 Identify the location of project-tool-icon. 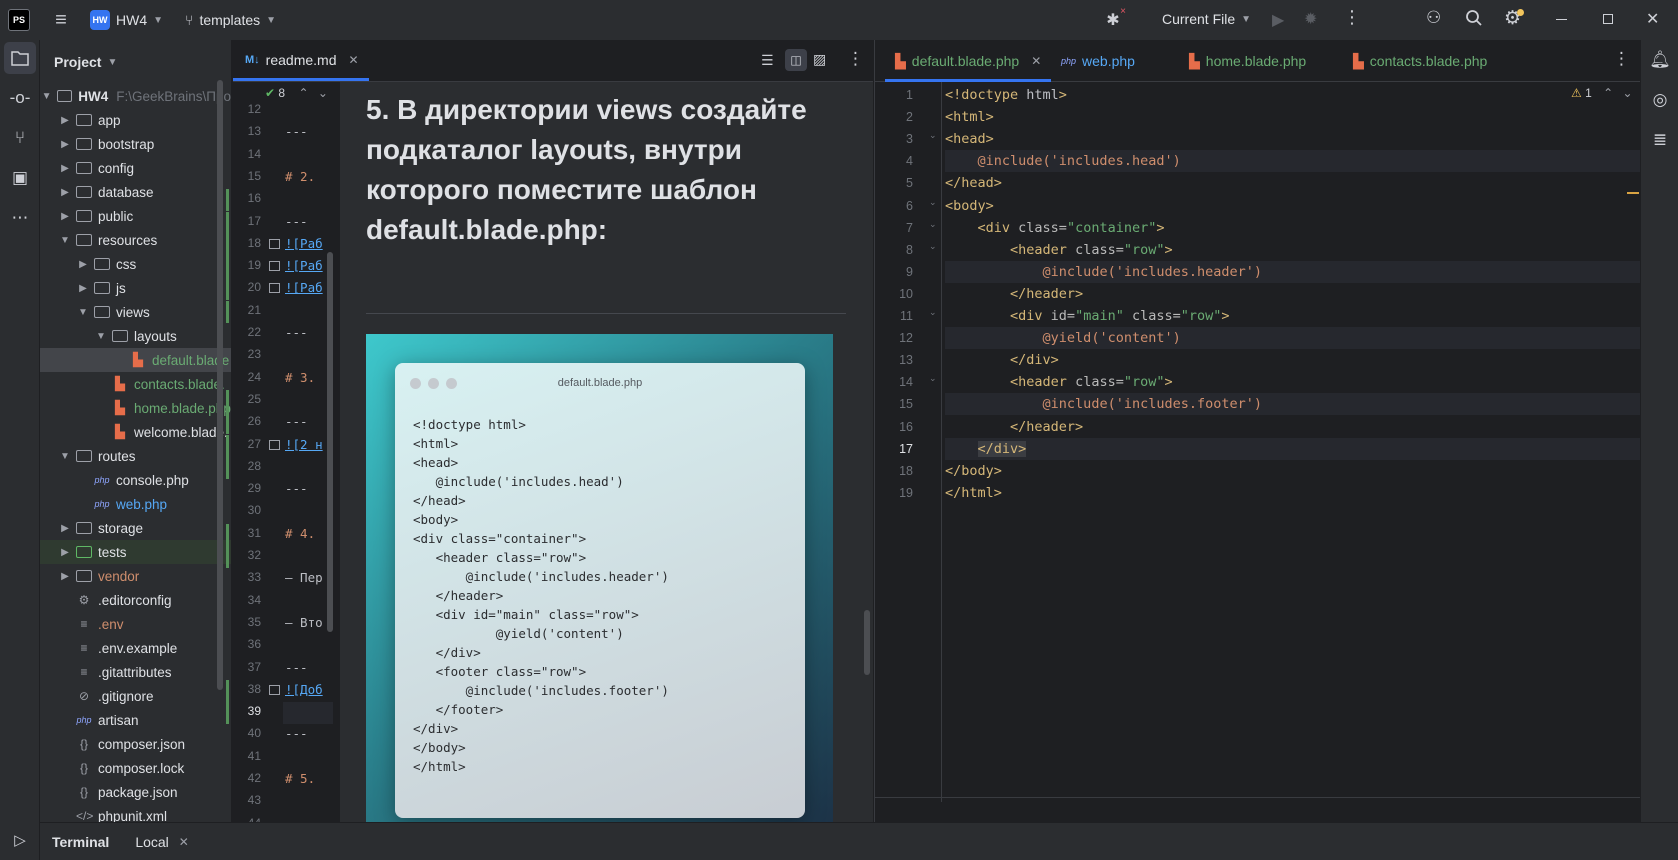
(20, 58).